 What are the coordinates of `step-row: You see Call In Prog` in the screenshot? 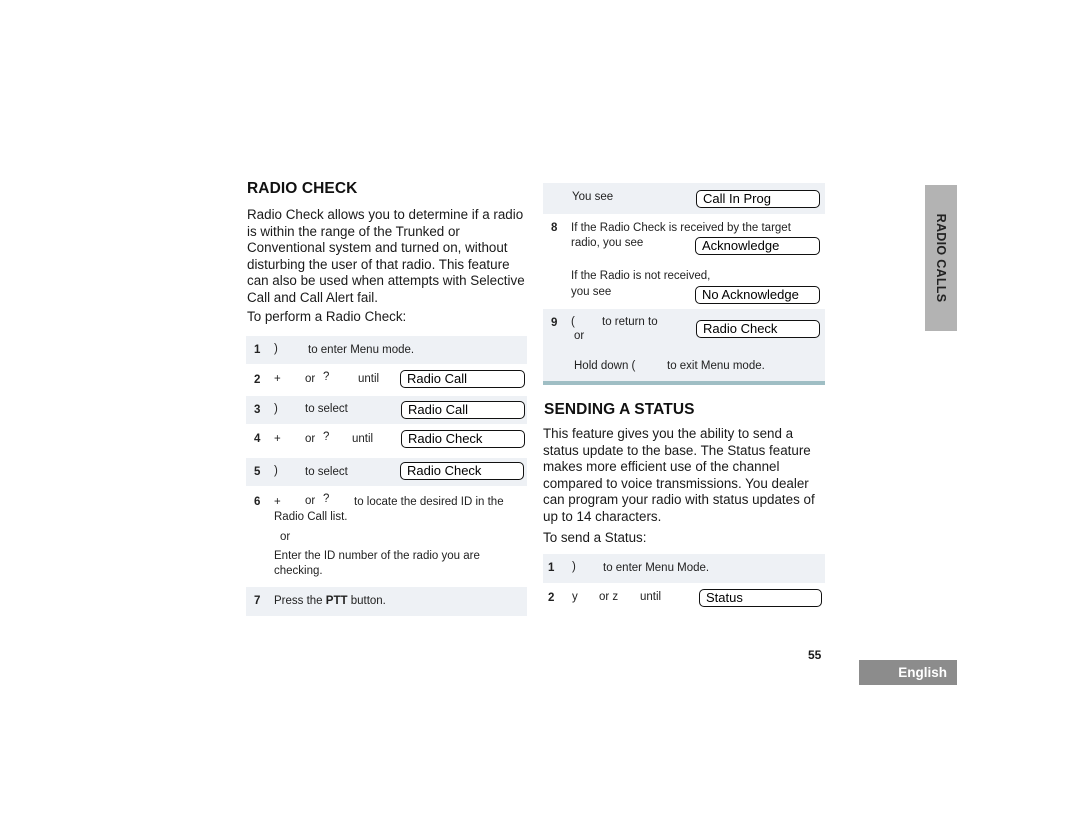 It's located at (684, 198).